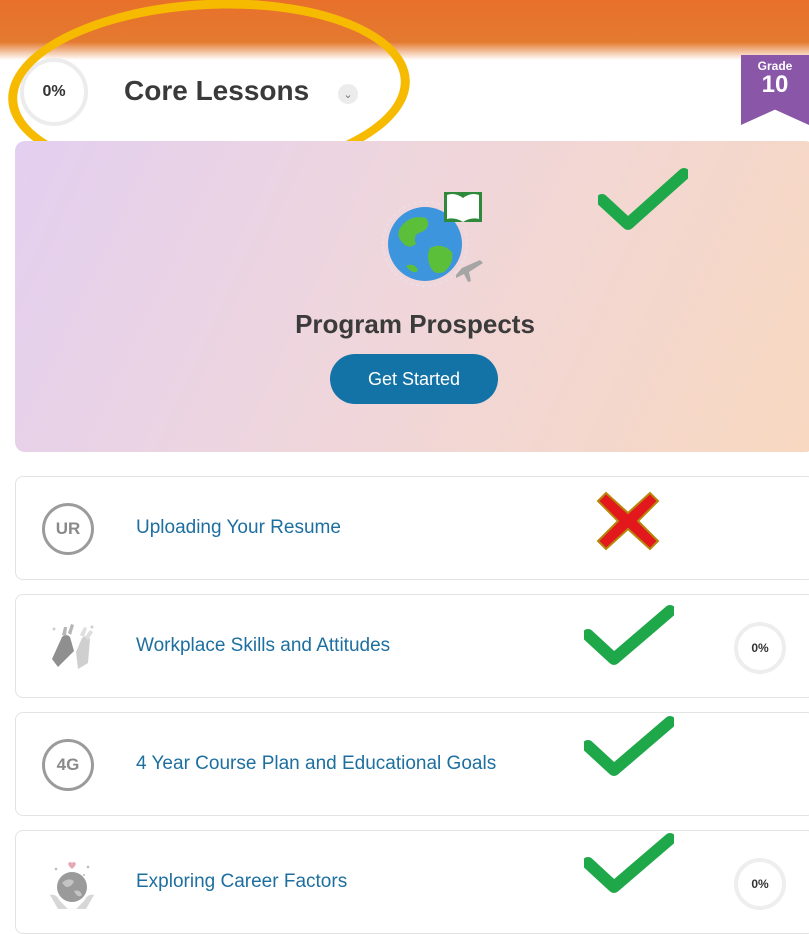 The image size is (809, 934). I want to click on lesson-card-career-factors: Exploring Career Factors 0%, so click(412, 882).